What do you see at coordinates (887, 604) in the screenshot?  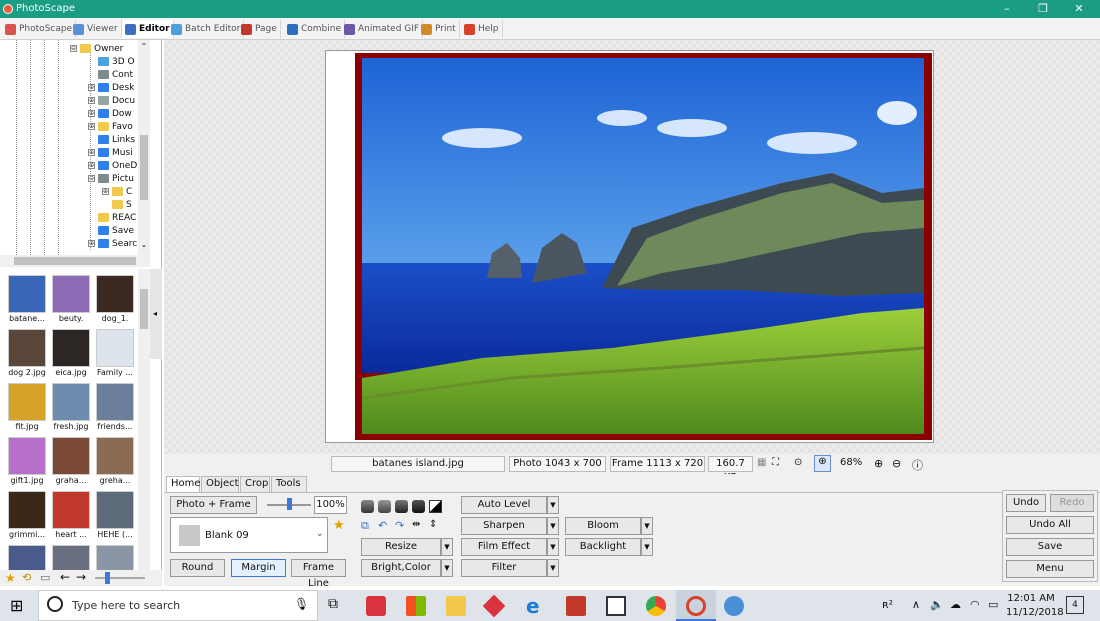 I see `people-icon: ʀ²` at bounding box center [887, 604].